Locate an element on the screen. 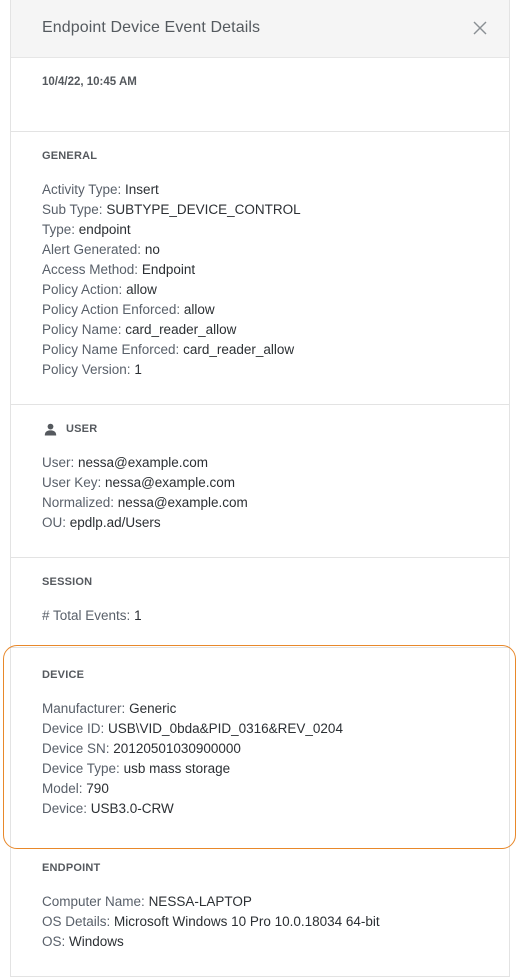  field-value: Generic is located at coordinates (153, 708).